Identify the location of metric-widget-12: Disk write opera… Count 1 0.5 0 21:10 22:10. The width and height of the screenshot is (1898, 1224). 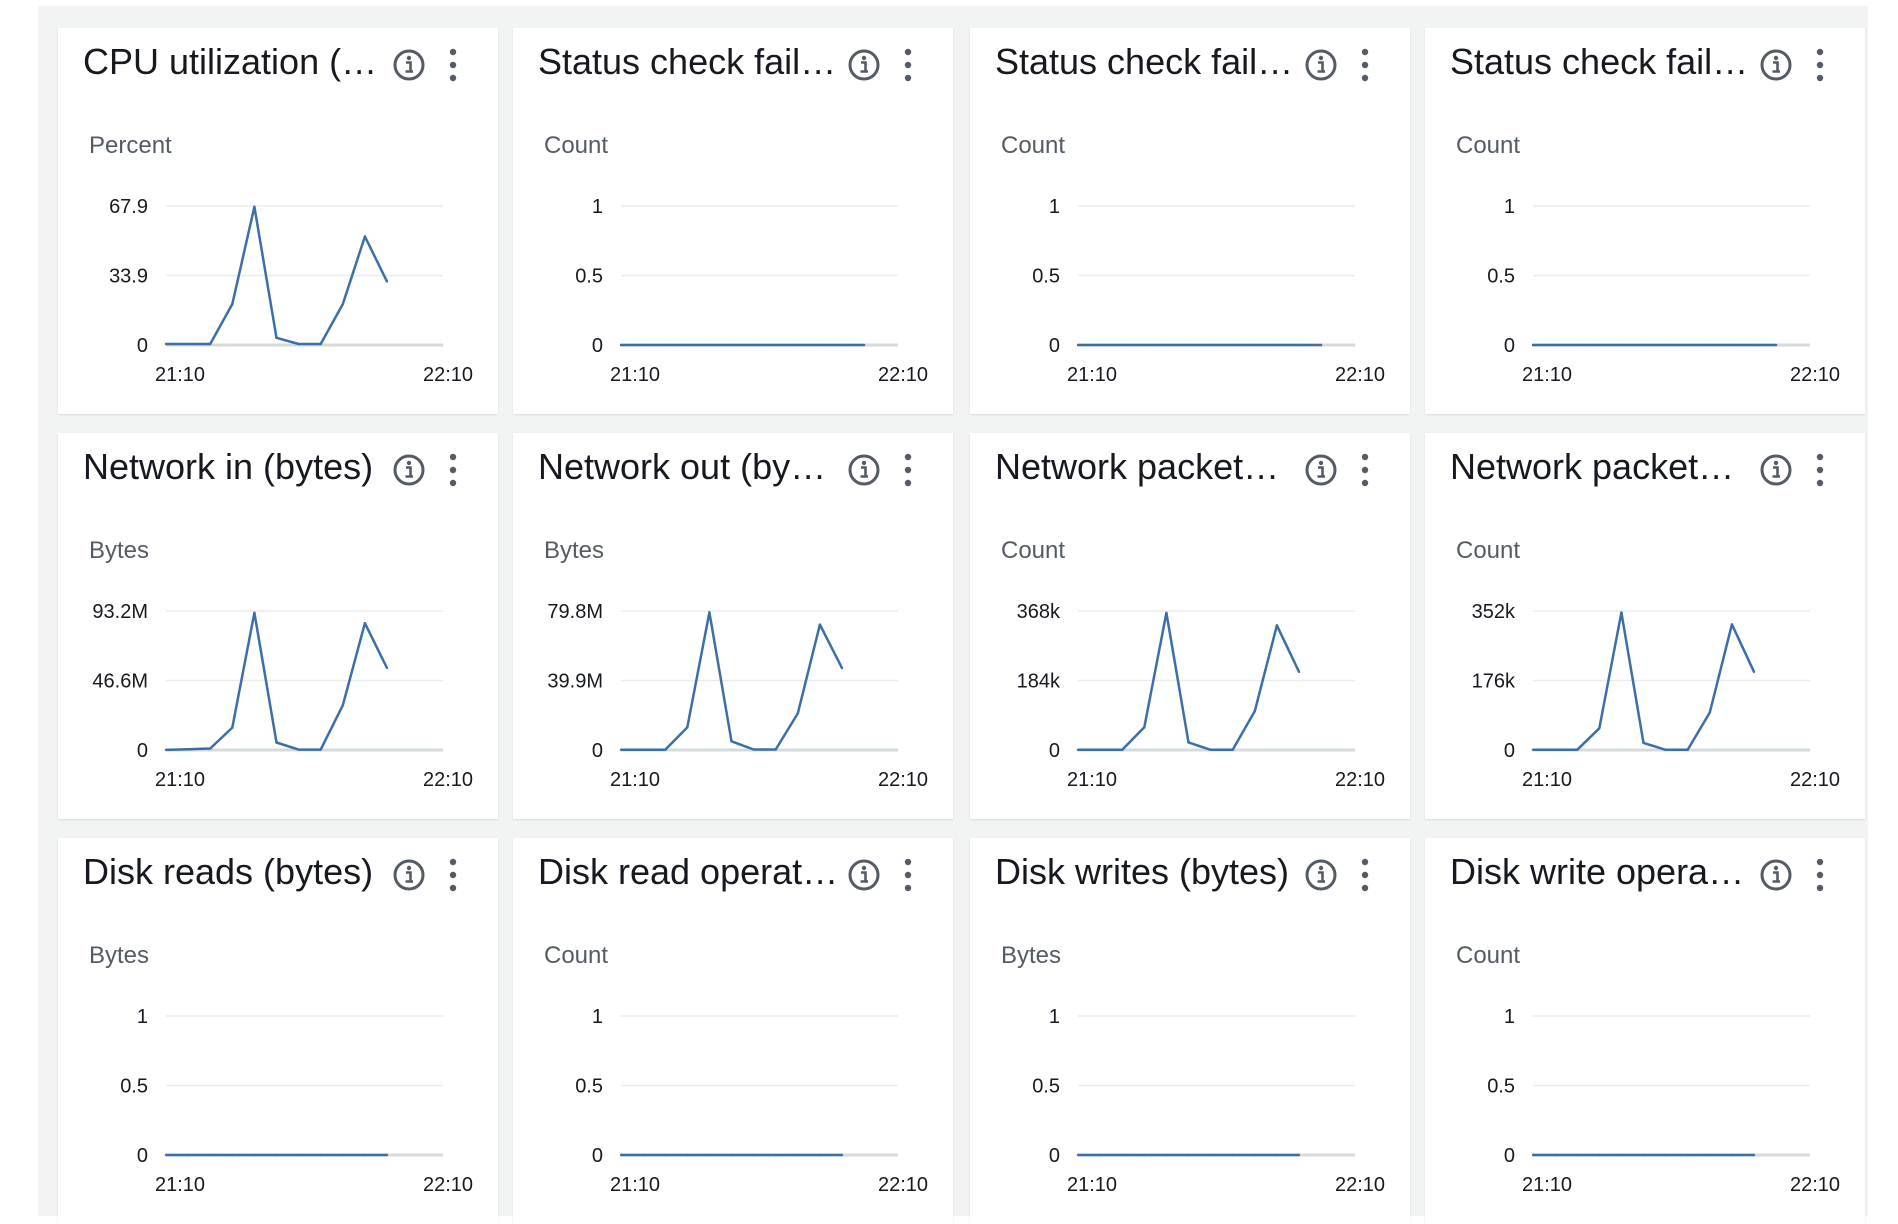
(1645, 1031).